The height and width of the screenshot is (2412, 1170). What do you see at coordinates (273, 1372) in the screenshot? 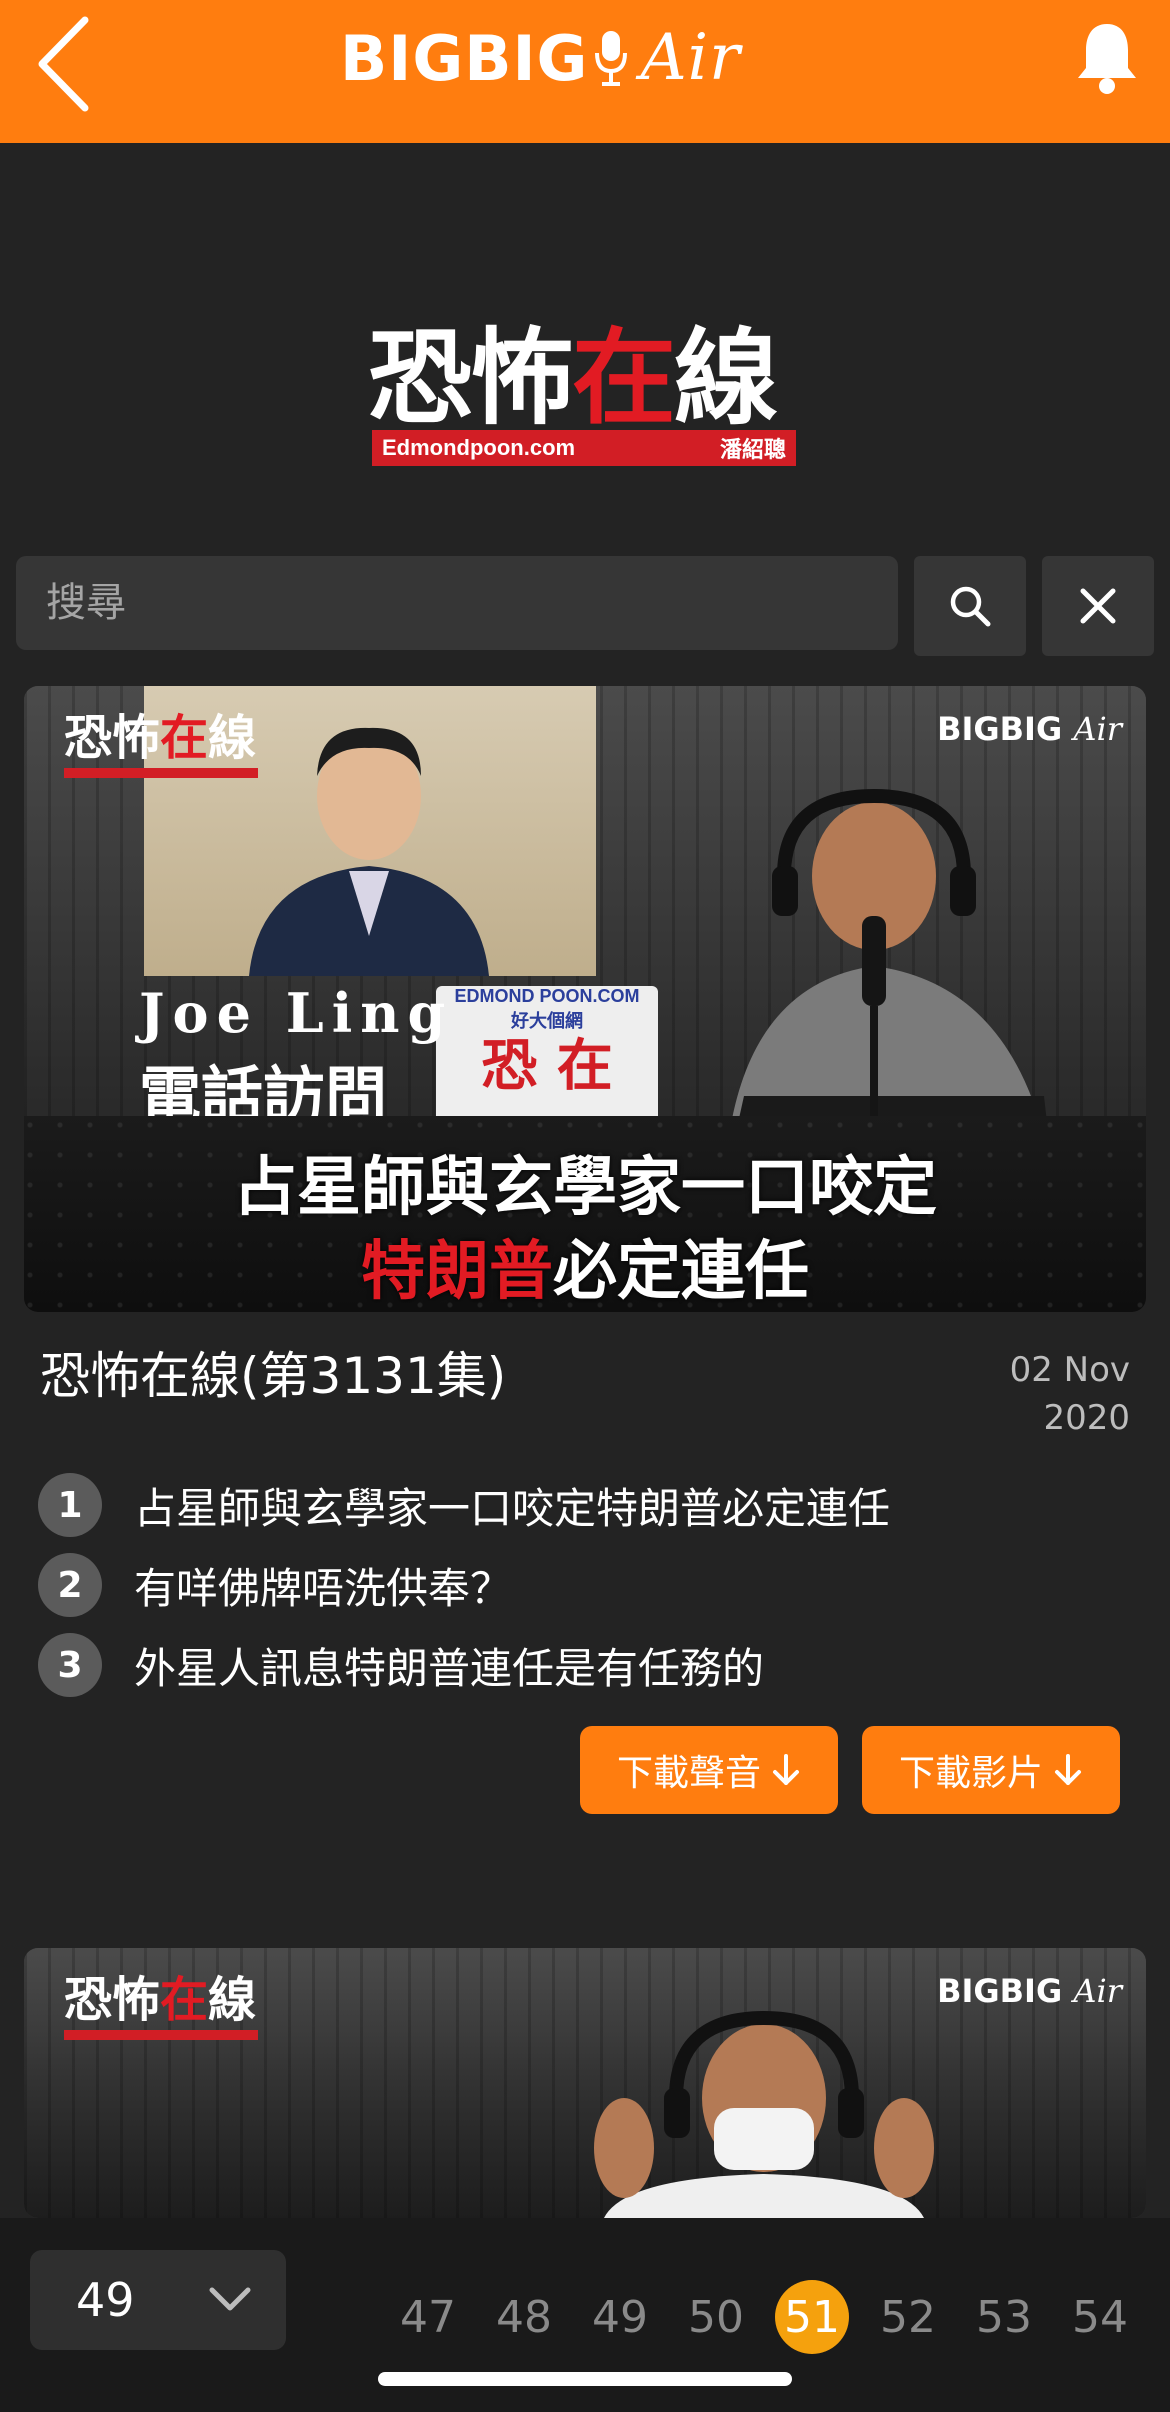
I see `episode-title: 恐怖在線(第3131集)` at bounding box center [273, 1372].